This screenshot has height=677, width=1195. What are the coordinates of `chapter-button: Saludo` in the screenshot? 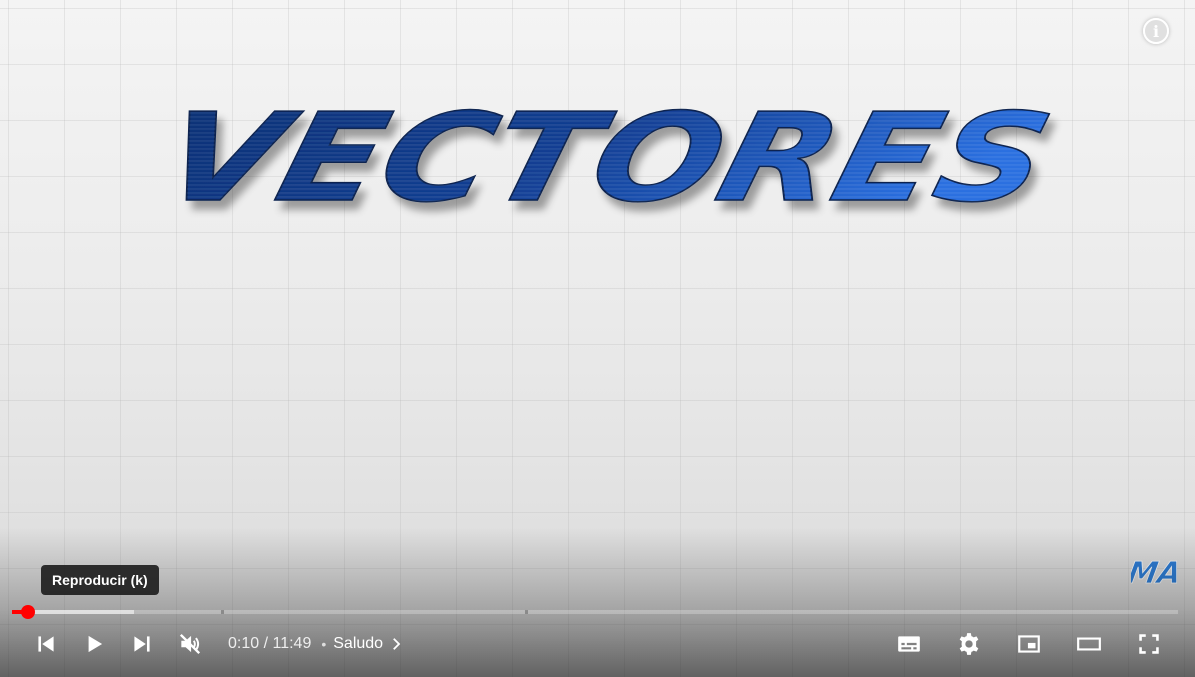 It's located at (369, 644).